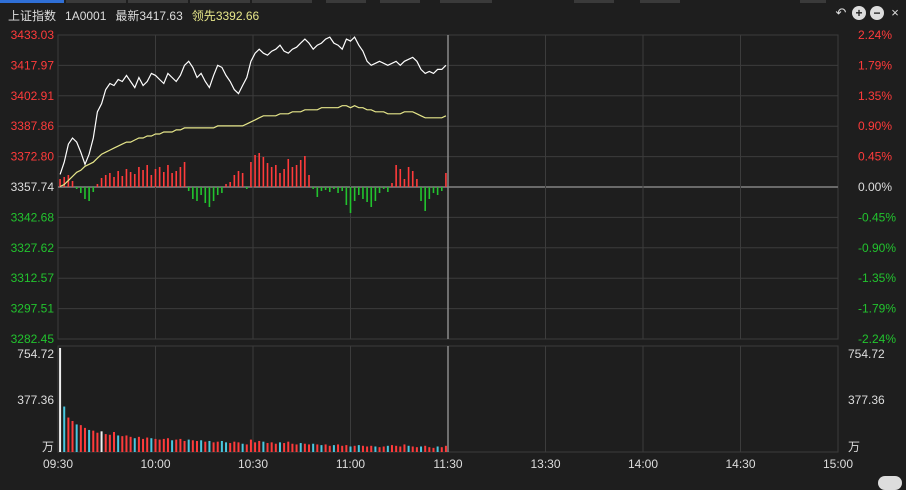 Image resolution: width=906 pixels, height=490 pixels. What do you see at coordinates (877, 278) in the screenshot?
I see `pct-tick-label: -1.35%` at bounding box center [877, 278].